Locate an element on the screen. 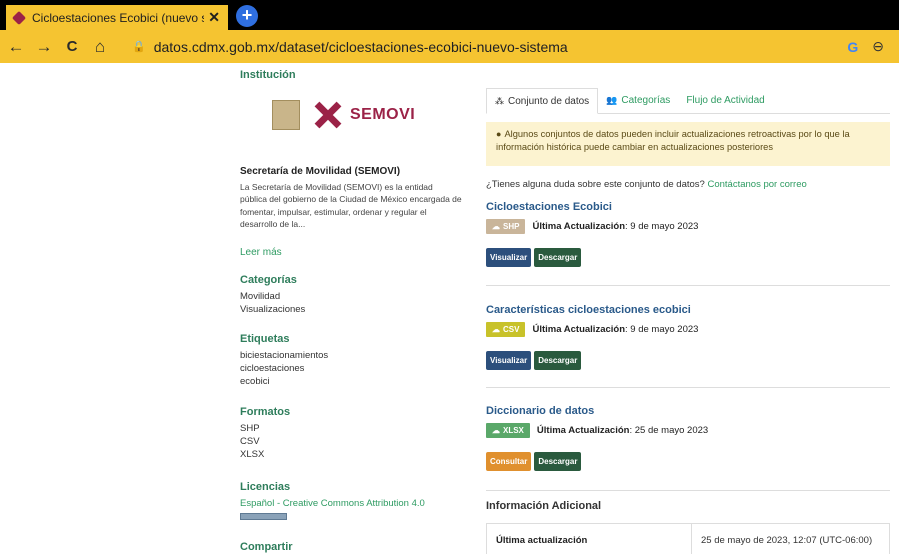  info-heading: Información Adicional is located at coordinates (544, 506).